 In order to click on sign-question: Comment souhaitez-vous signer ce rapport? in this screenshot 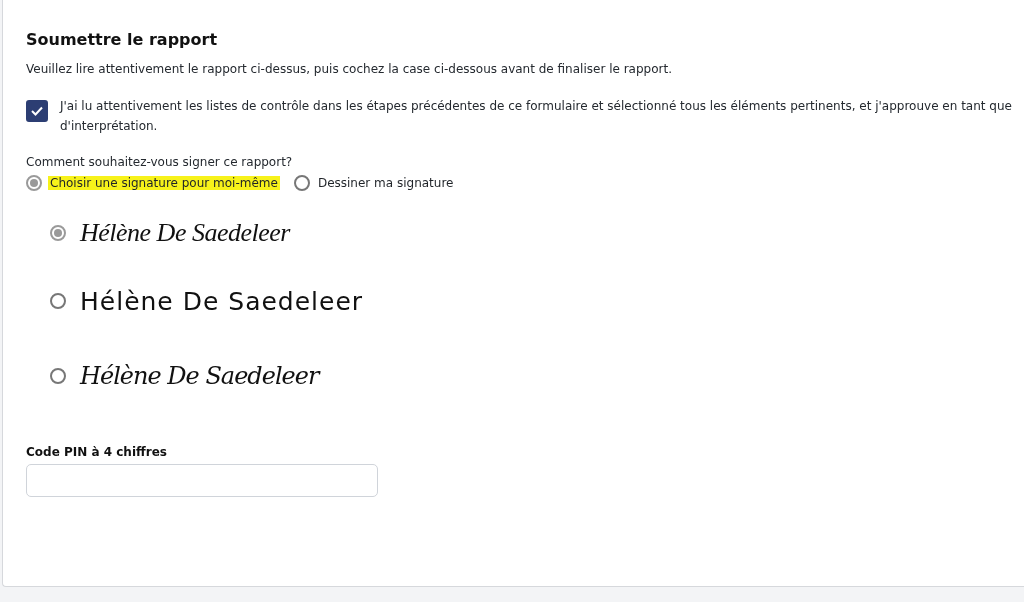, I will do `click(160, 162)`.